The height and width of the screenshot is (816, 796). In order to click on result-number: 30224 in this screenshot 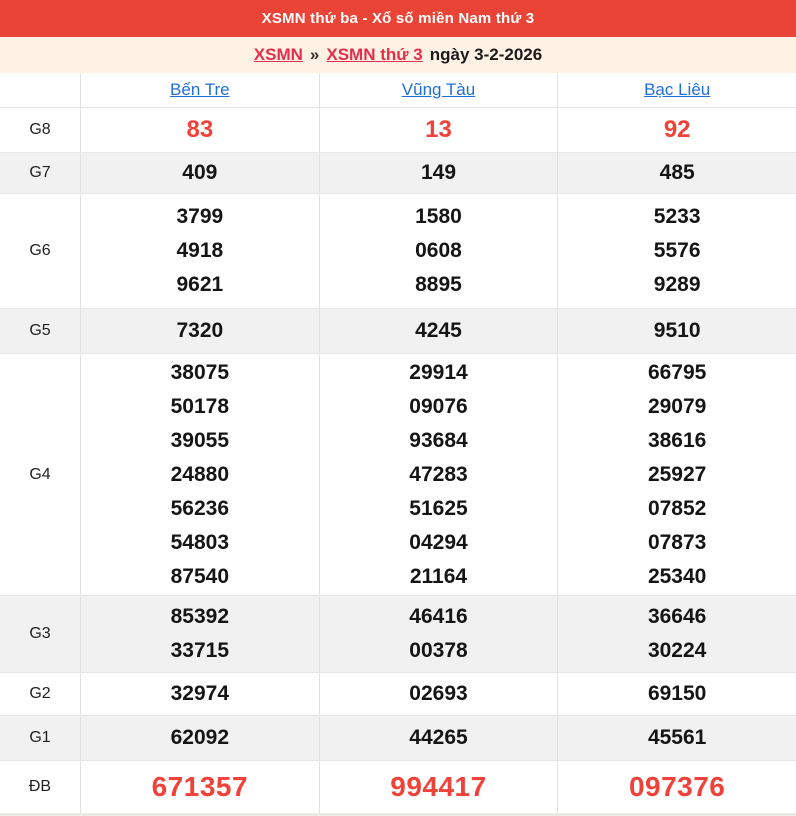, I will do `click(677, 650)`.